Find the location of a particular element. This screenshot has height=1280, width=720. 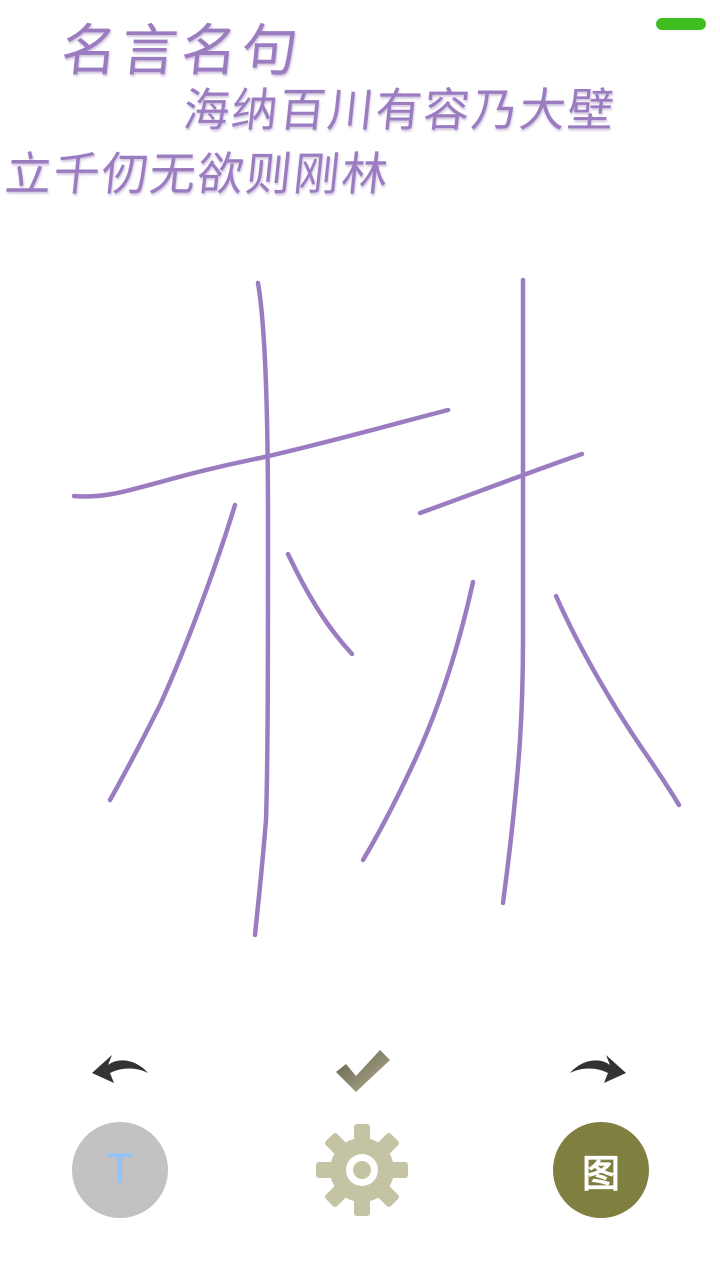

stroke-left-vertical is located at coordinates (261, 609).